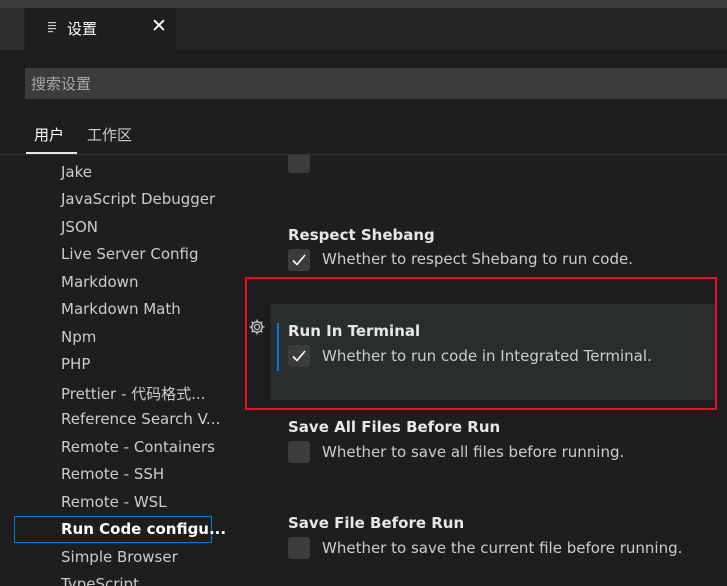 Image resolution: width=727 pixels, height=586 pixels. I want to click on tab-title: 设置, so click(82, 29).